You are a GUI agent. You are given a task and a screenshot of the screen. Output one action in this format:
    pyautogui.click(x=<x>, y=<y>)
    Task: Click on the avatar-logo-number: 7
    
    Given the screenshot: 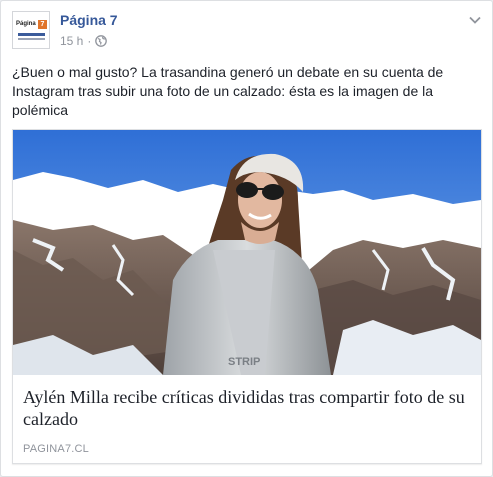 What is the action you would take?
    pyautogui.click(x=42, y=24)
    